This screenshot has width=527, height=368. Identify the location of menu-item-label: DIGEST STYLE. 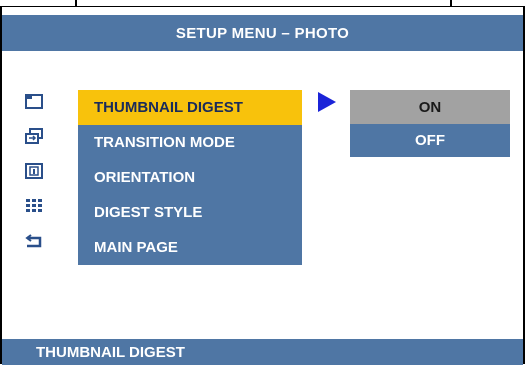
(148, 212).